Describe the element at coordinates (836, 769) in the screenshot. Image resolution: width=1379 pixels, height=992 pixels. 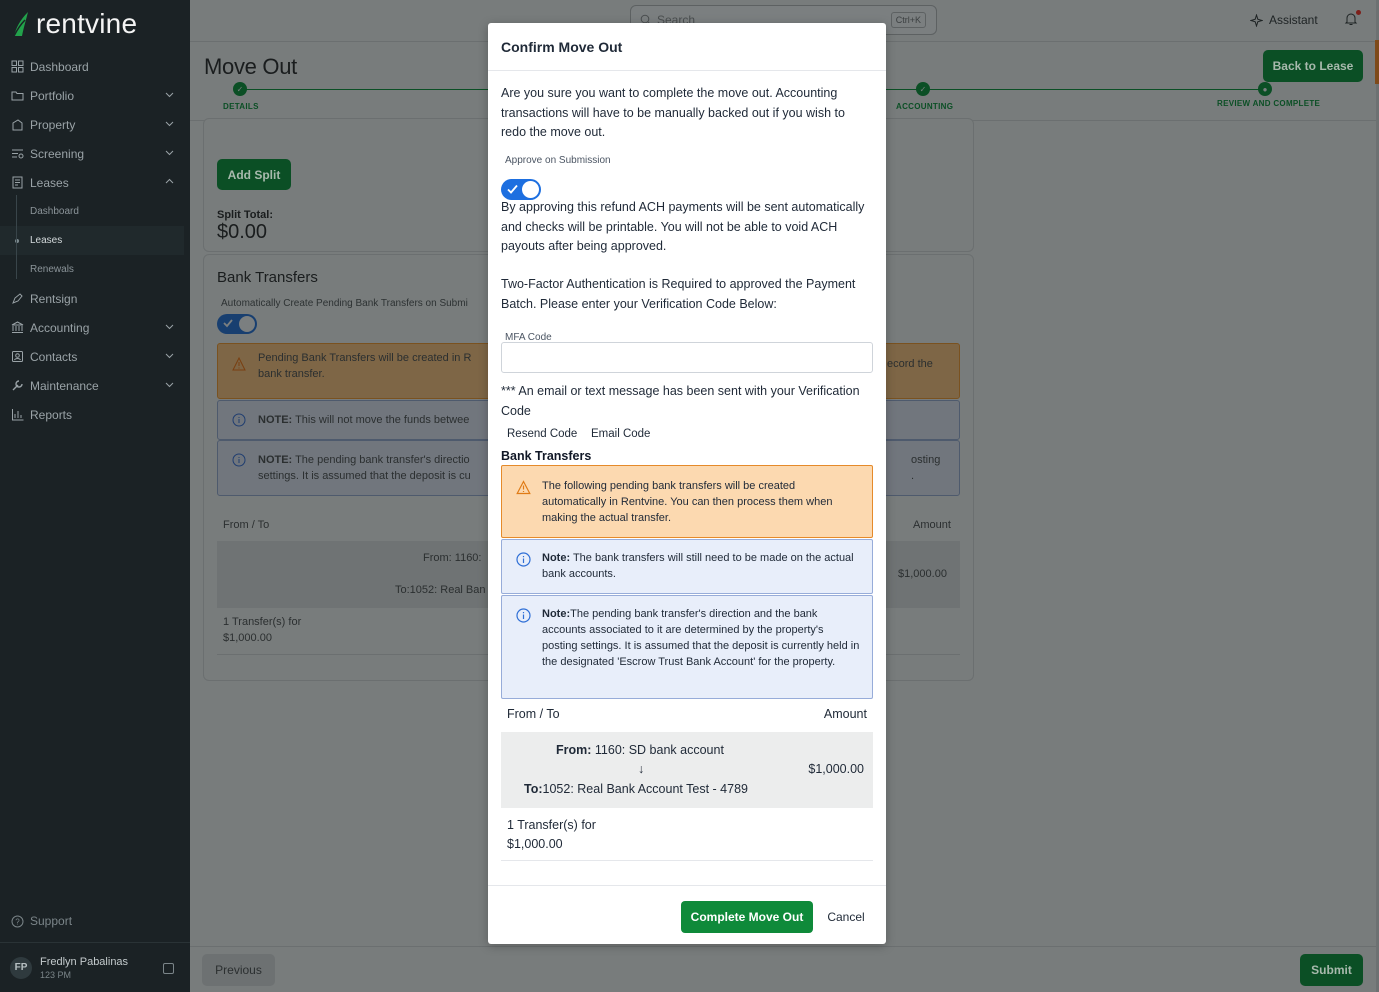
I see `amount-cell: $1,000.00` at that location.